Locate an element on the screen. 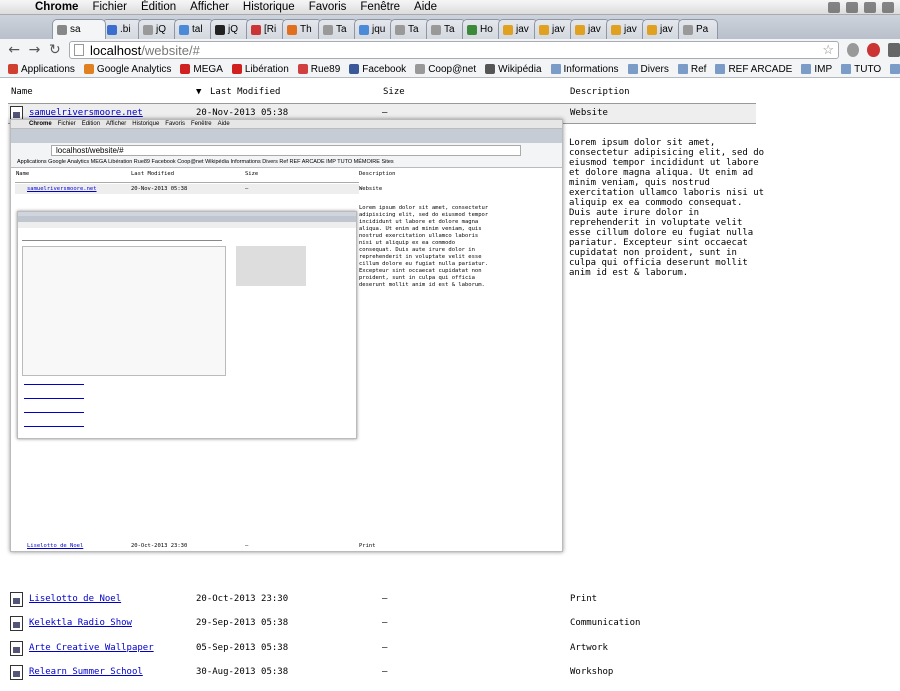 The height and width of the screenshot is (691, 900). row-name-link: Kelektla Radio Show is located at coordinates (80, 623).